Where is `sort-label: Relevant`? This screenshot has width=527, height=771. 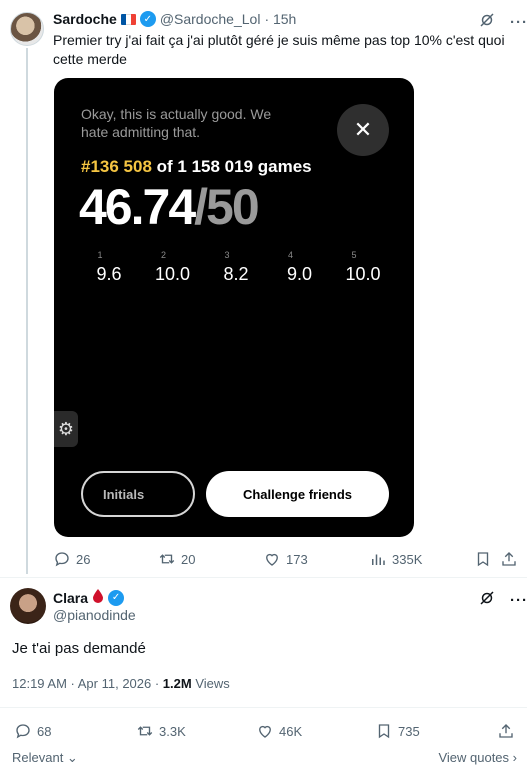 sort-label: Relevant is located at coordinates (38, 757).